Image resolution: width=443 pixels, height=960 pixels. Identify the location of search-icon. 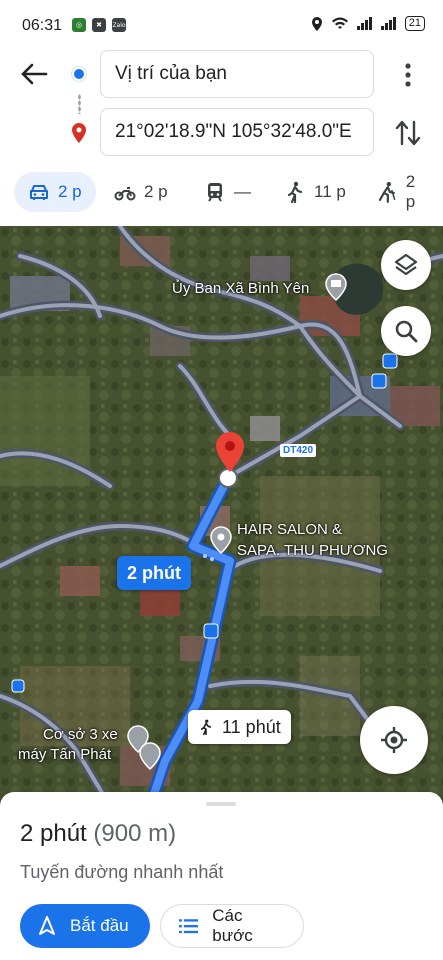
(406, 331).